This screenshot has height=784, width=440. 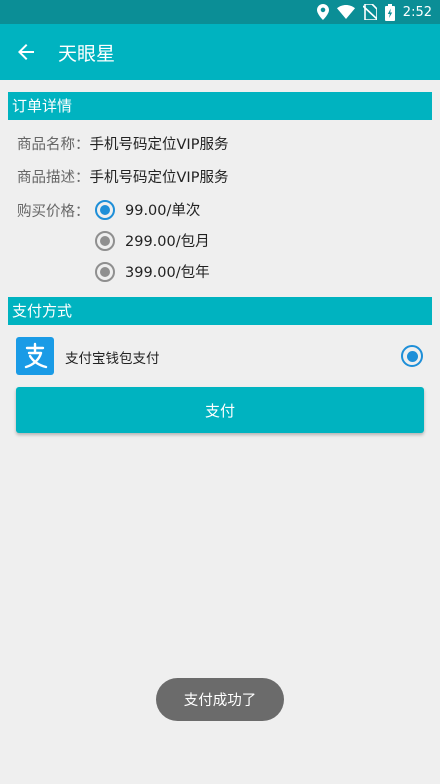 What do you see at coordinates (159, 178) in the screenshot?
I see `product-desc-value: 手机号码定位VIP服务` at bounding box center [159, 178].